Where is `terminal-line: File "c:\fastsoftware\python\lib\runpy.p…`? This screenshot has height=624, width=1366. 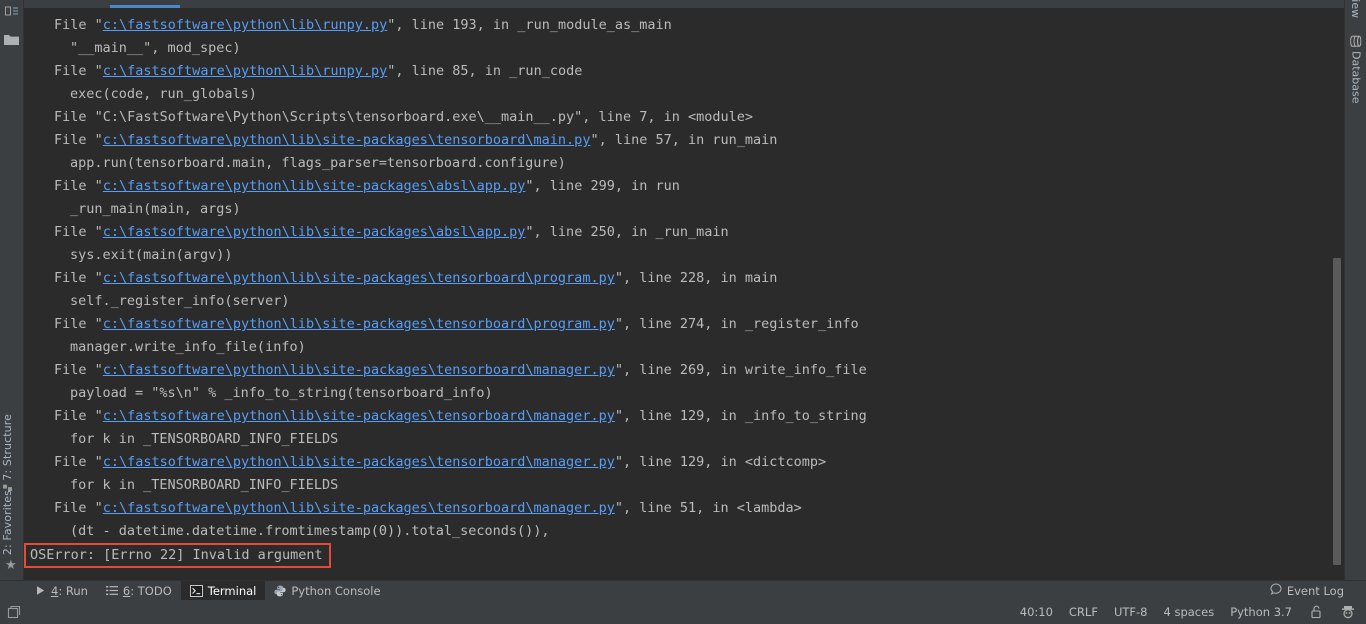 terminal-line: File "c:\fastsoftware\python\lib\runpy.p… is located at coordinates (699, 71).